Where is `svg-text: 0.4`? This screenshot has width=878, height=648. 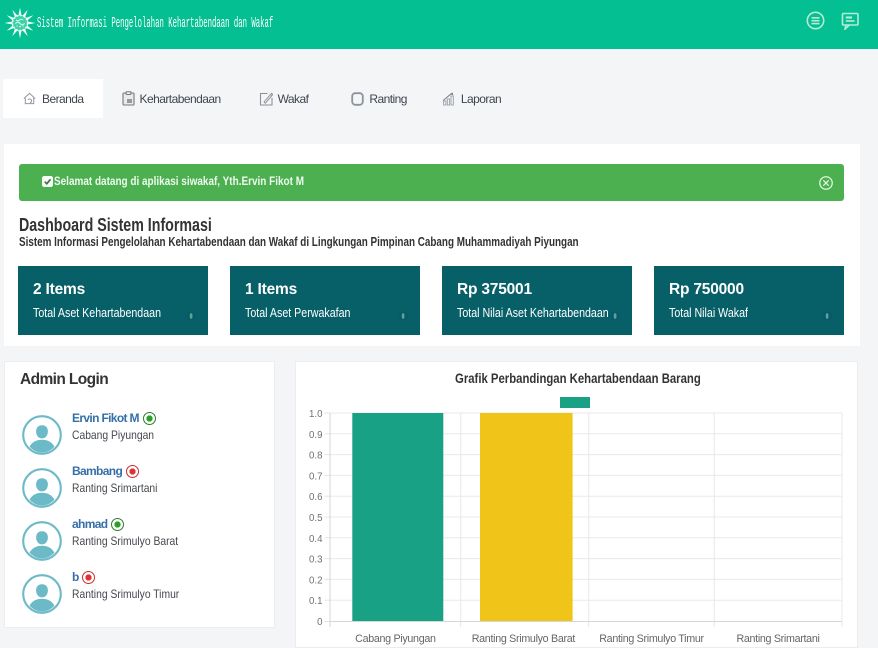 svg-text: 0.4 is located at coordinates (316, 539).